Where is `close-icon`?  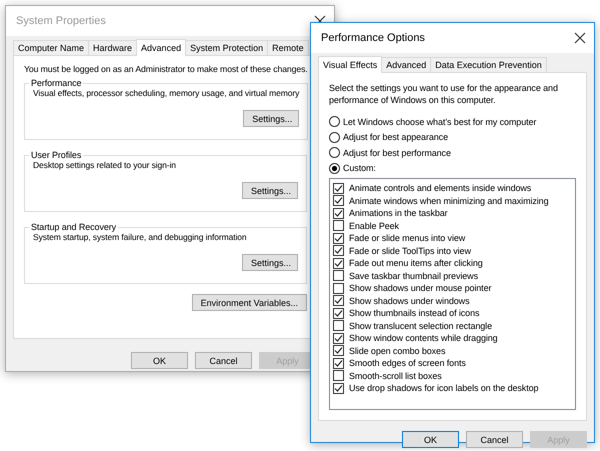 close-icon is located at coordinates (580, 38).